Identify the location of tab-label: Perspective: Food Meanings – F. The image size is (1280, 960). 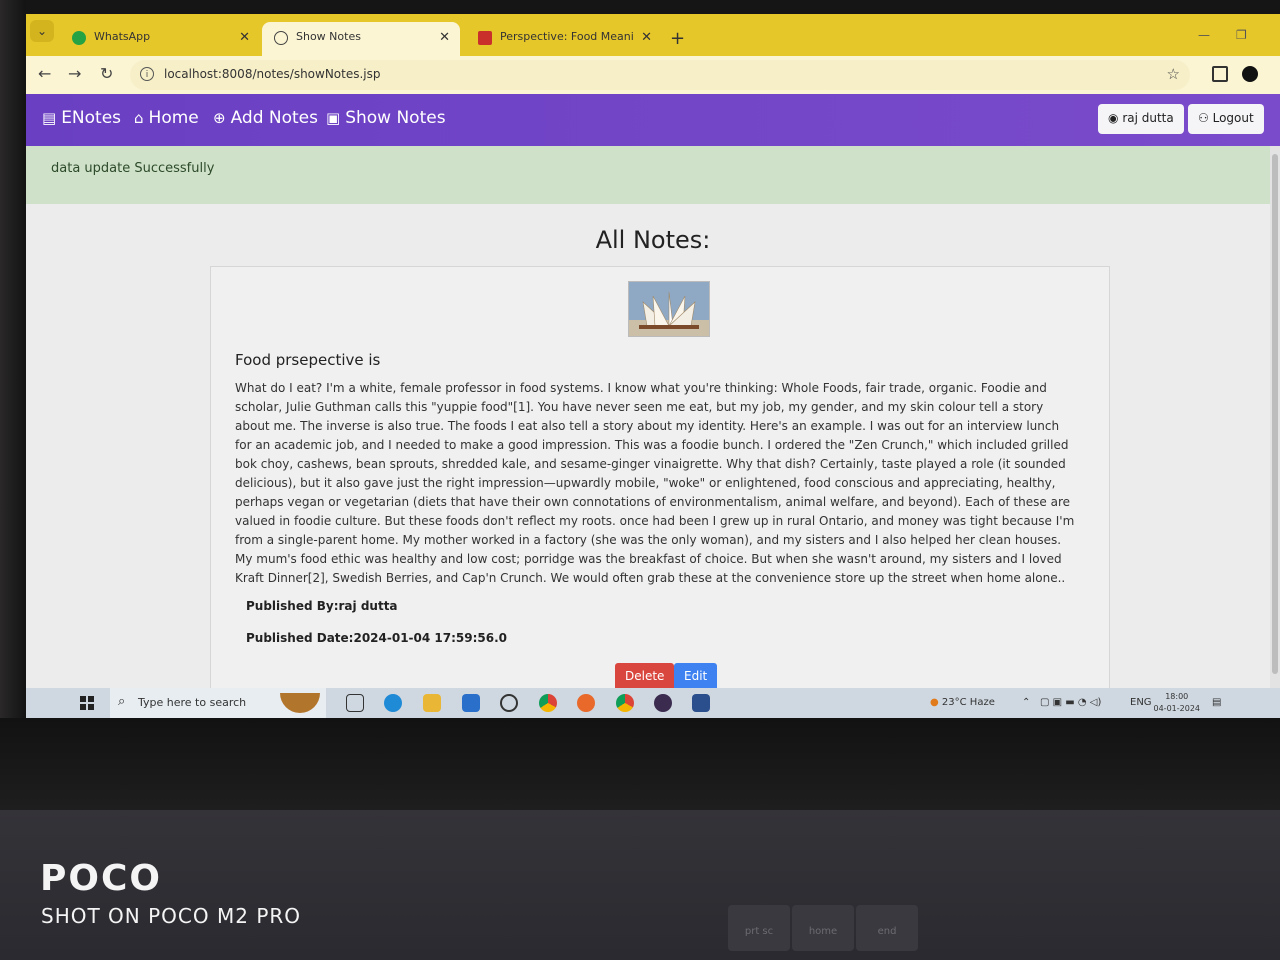
(567, 36).